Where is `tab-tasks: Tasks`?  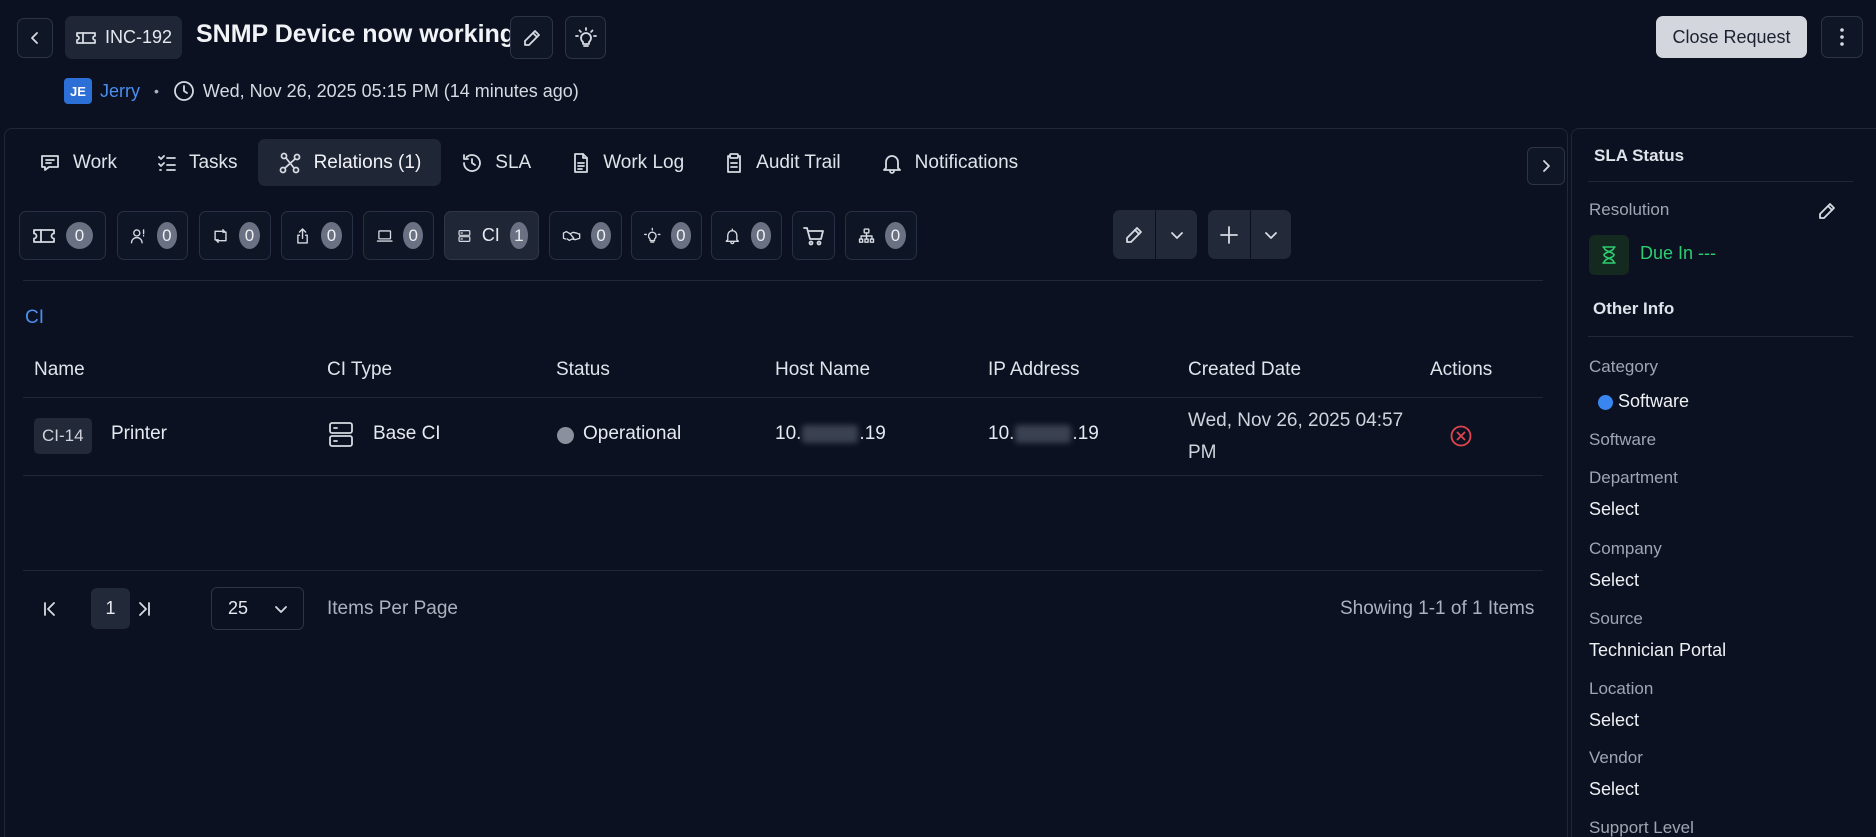
tab-tasks: Tasks is located at coordinates (197, 162).